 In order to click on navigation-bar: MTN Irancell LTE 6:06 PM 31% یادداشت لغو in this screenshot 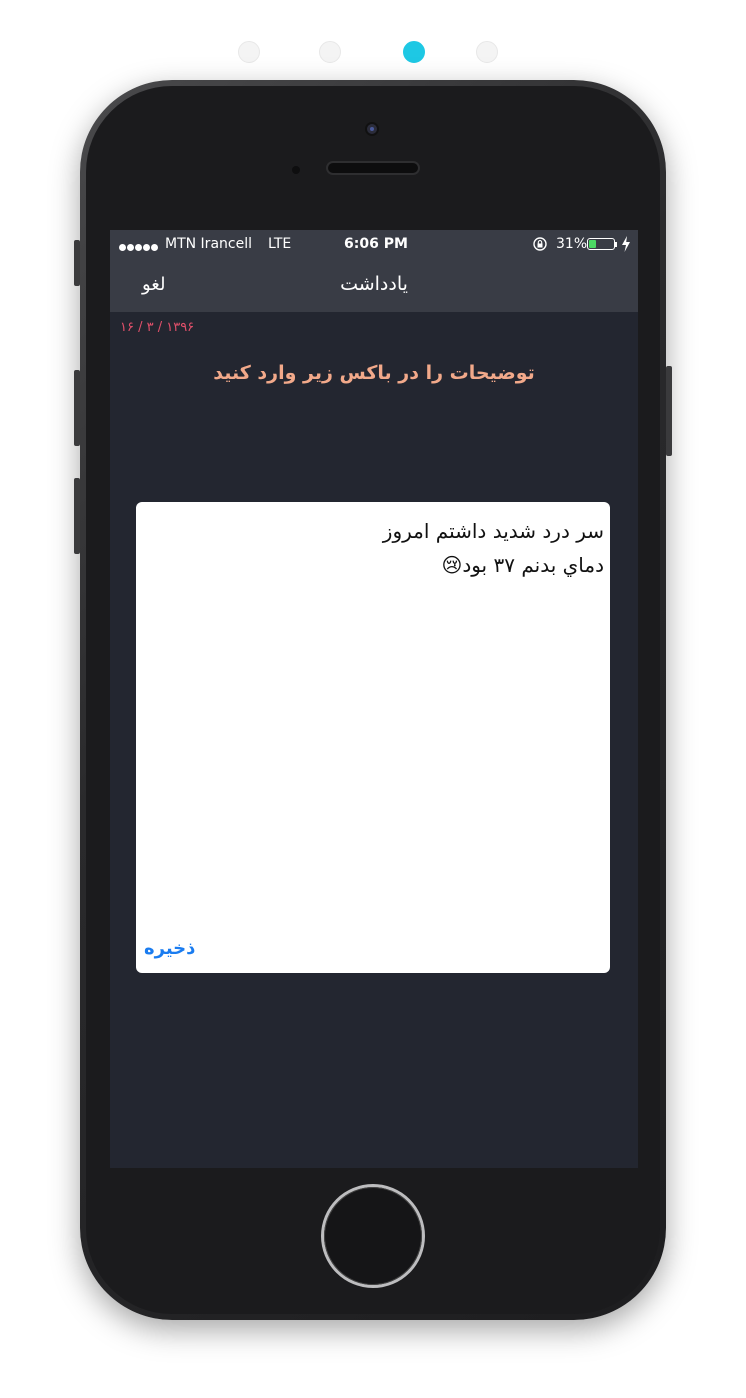, I will do `click(374, 271)`.